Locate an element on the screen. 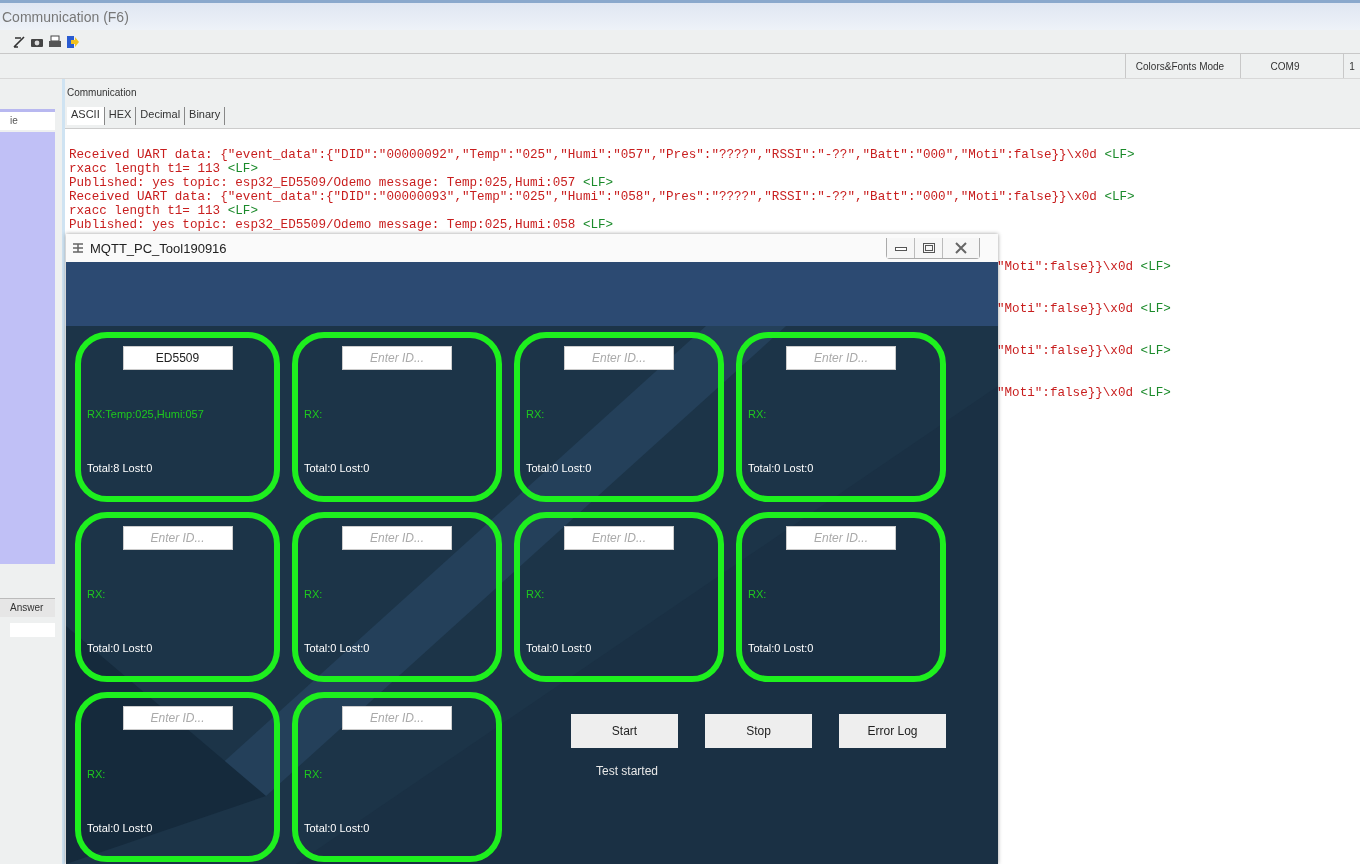 The width and height of the screenshot is (1360, 864). panel-title: Communication is located at coordinates (102, 93).